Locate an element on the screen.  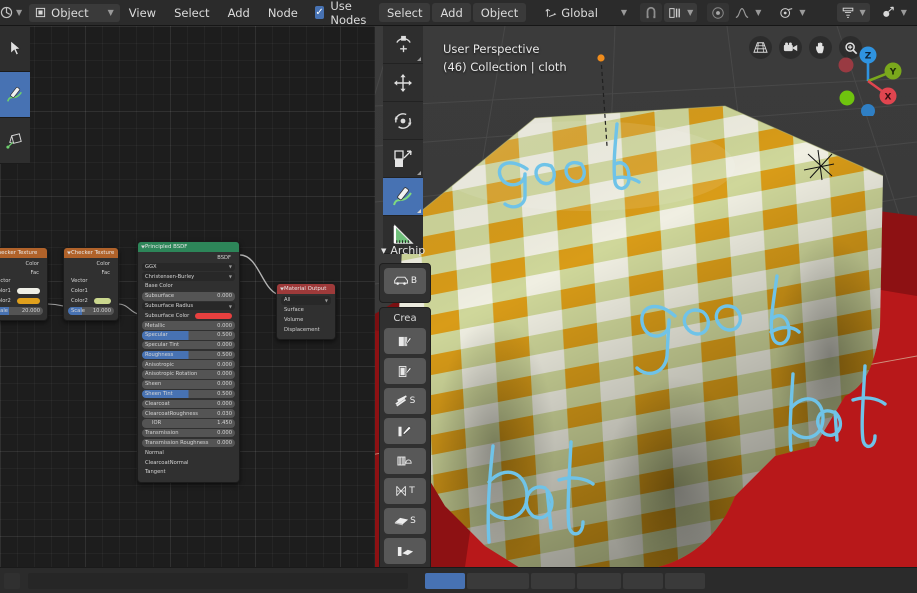
node-input-metallic: Metallic 0.000 is located at coordinates (188, 325).